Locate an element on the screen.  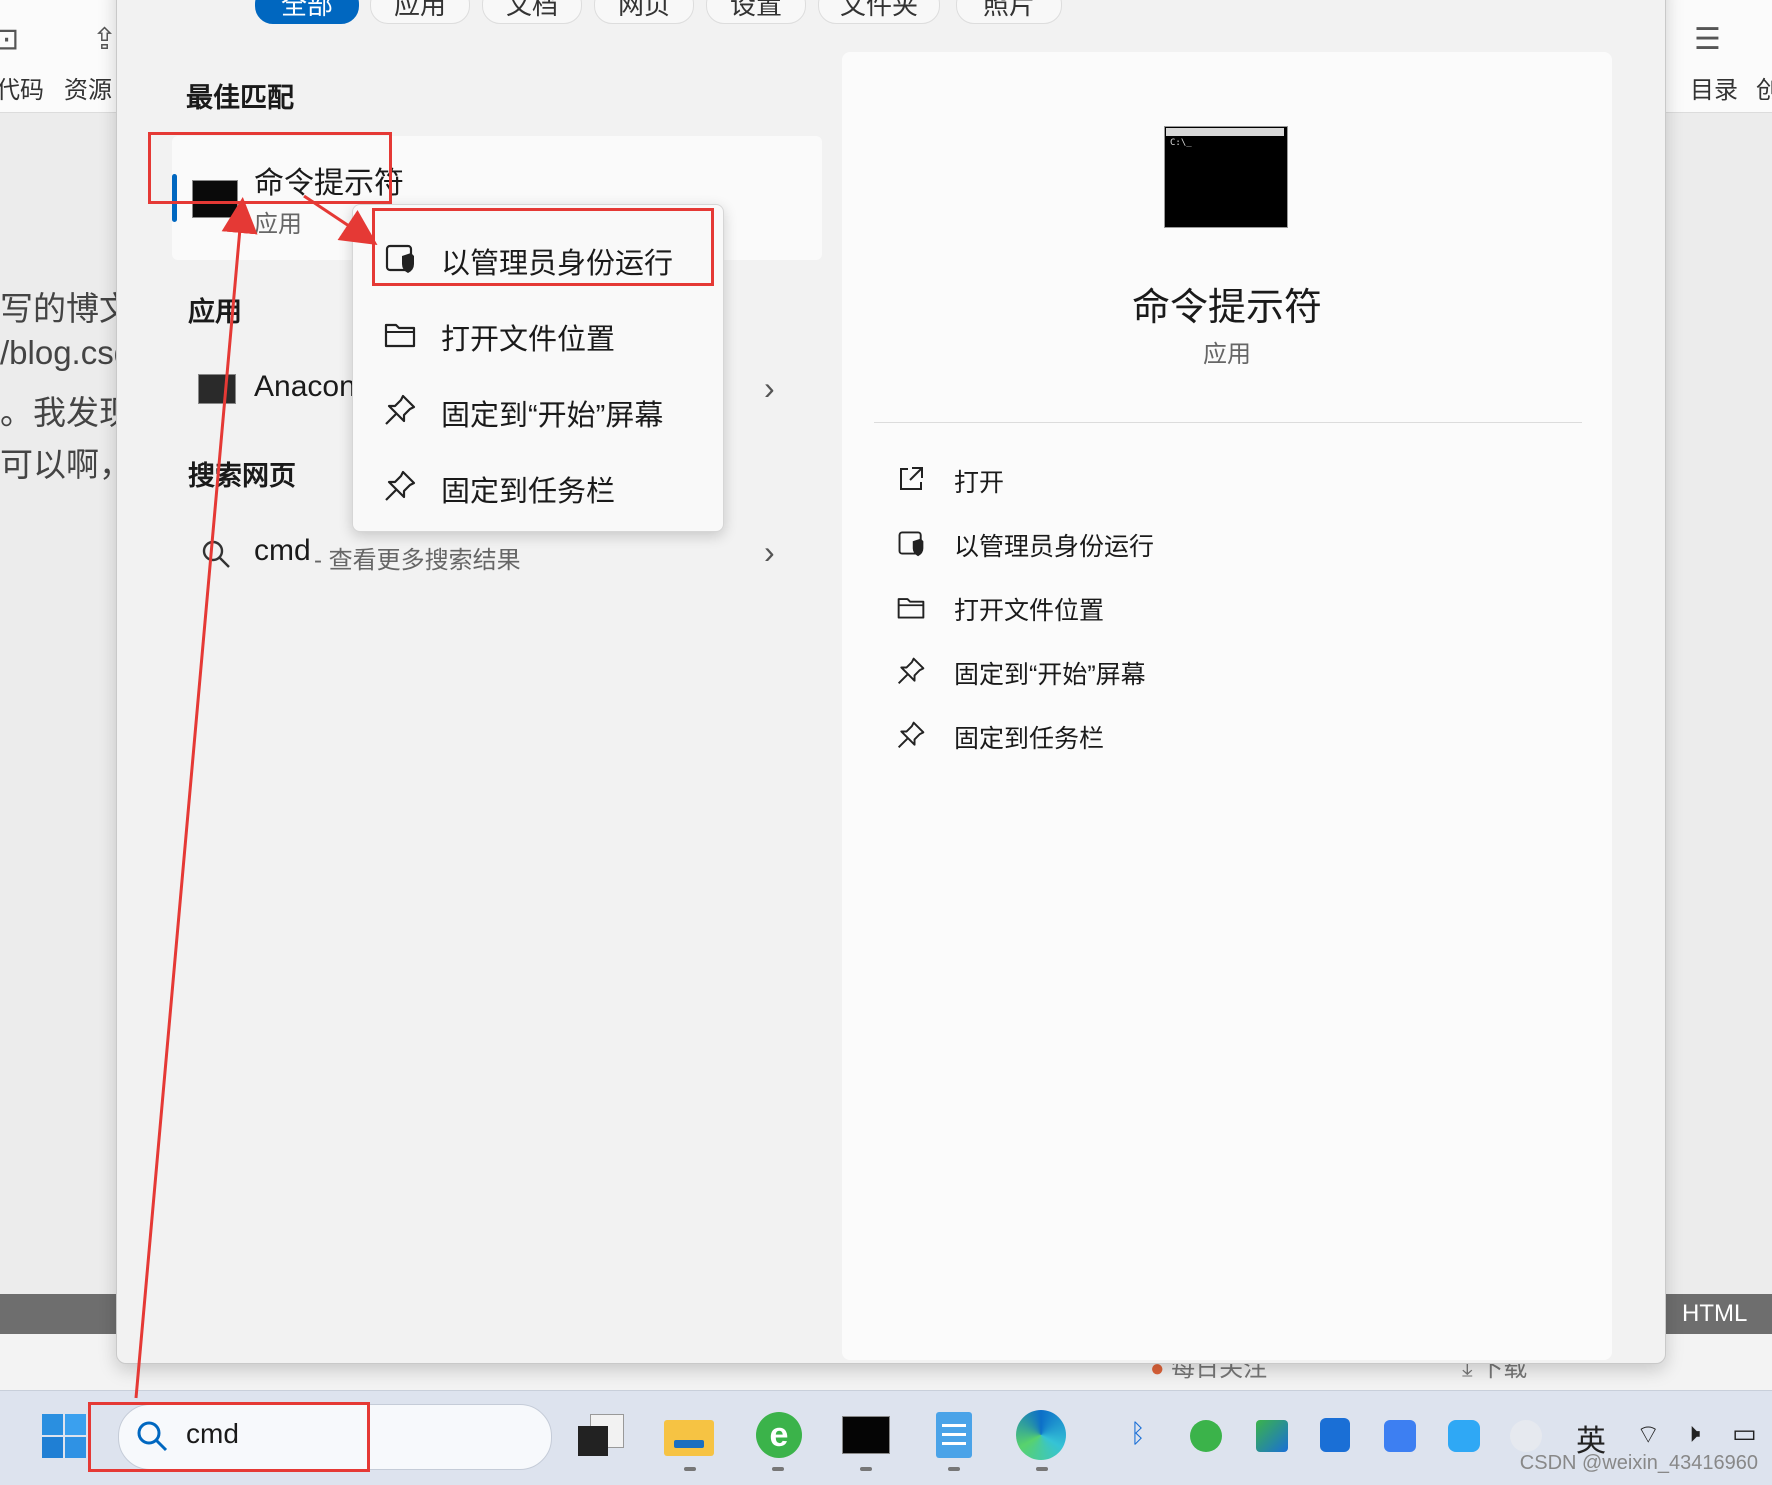
action-open: 打开 is located at coordinates (1096, 481).